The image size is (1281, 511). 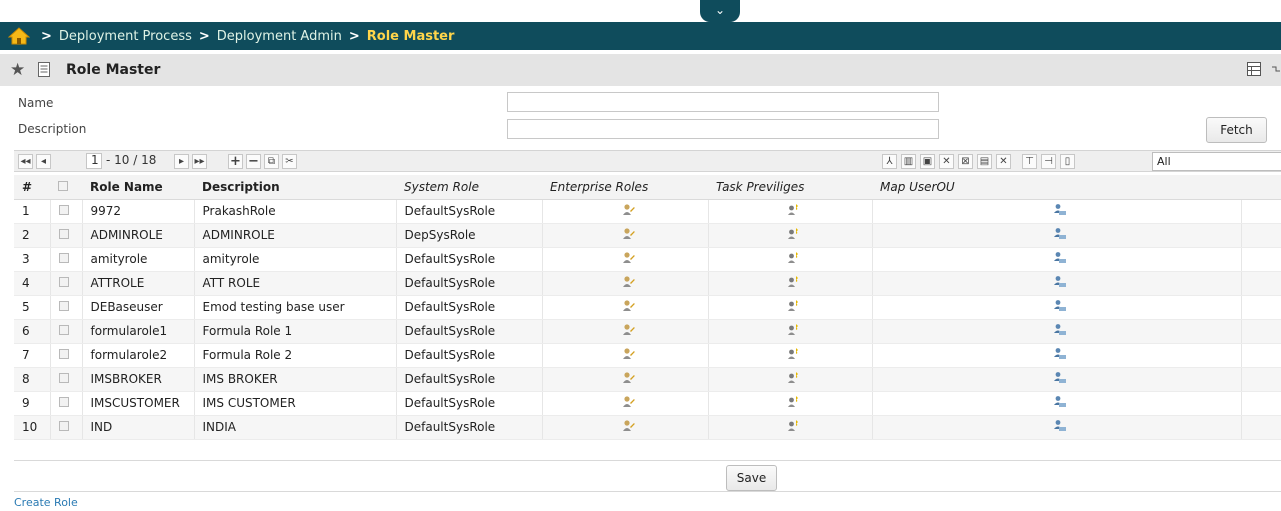 I want to click on table-row: 4 ATTROLE ATT ROLE DefaultSysRole, so click(x=647, y=283).